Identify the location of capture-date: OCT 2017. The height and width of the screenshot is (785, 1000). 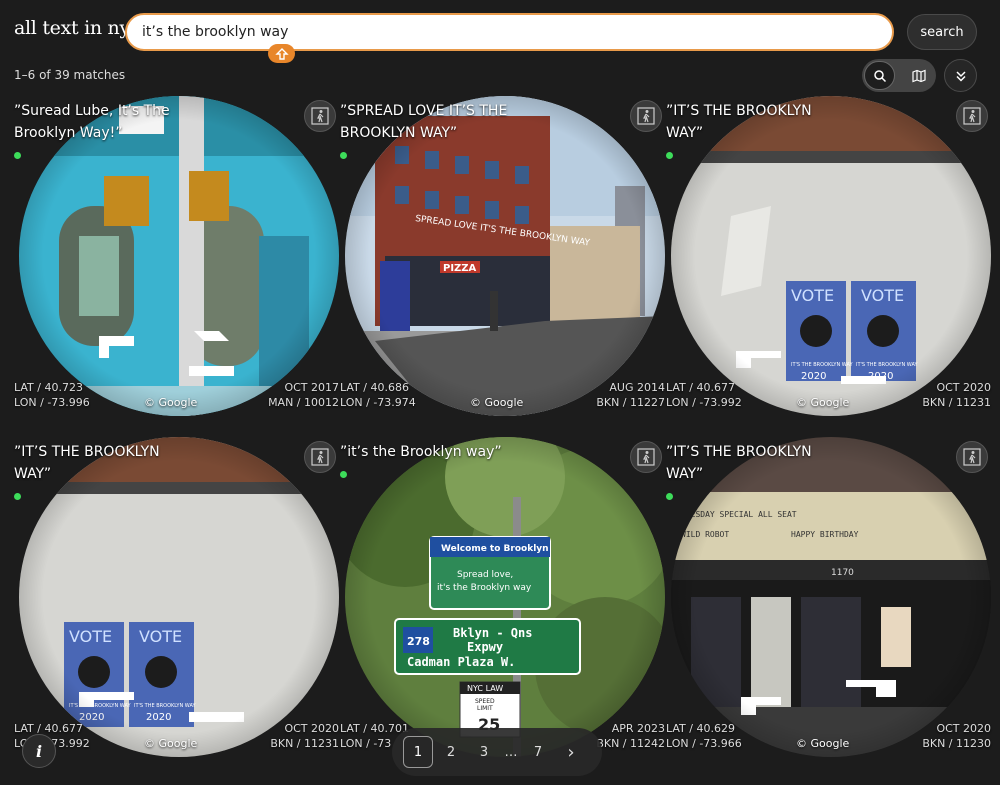
(311, 387).